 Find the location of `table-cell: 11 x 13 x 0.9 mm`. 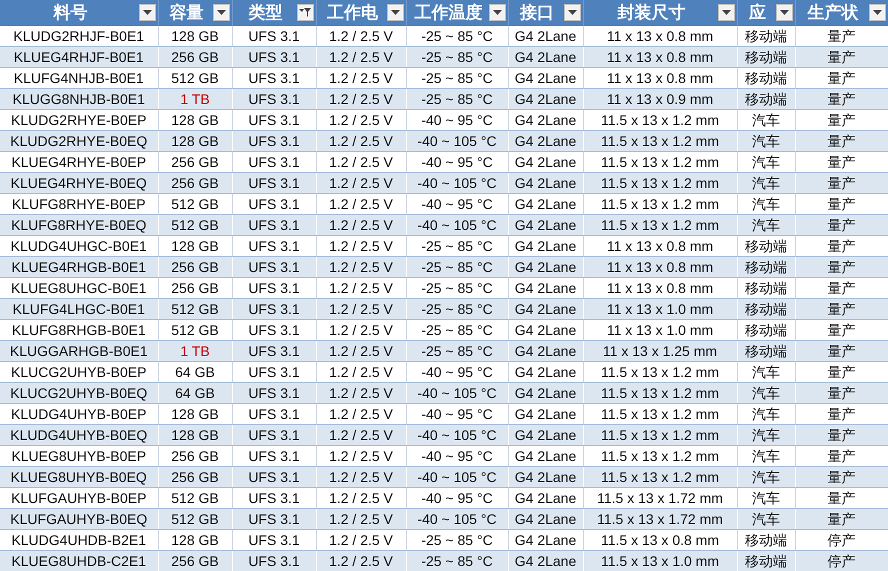

table-cell: 11 x 13 x 0.9 mm is located at coordinates (660, 99).